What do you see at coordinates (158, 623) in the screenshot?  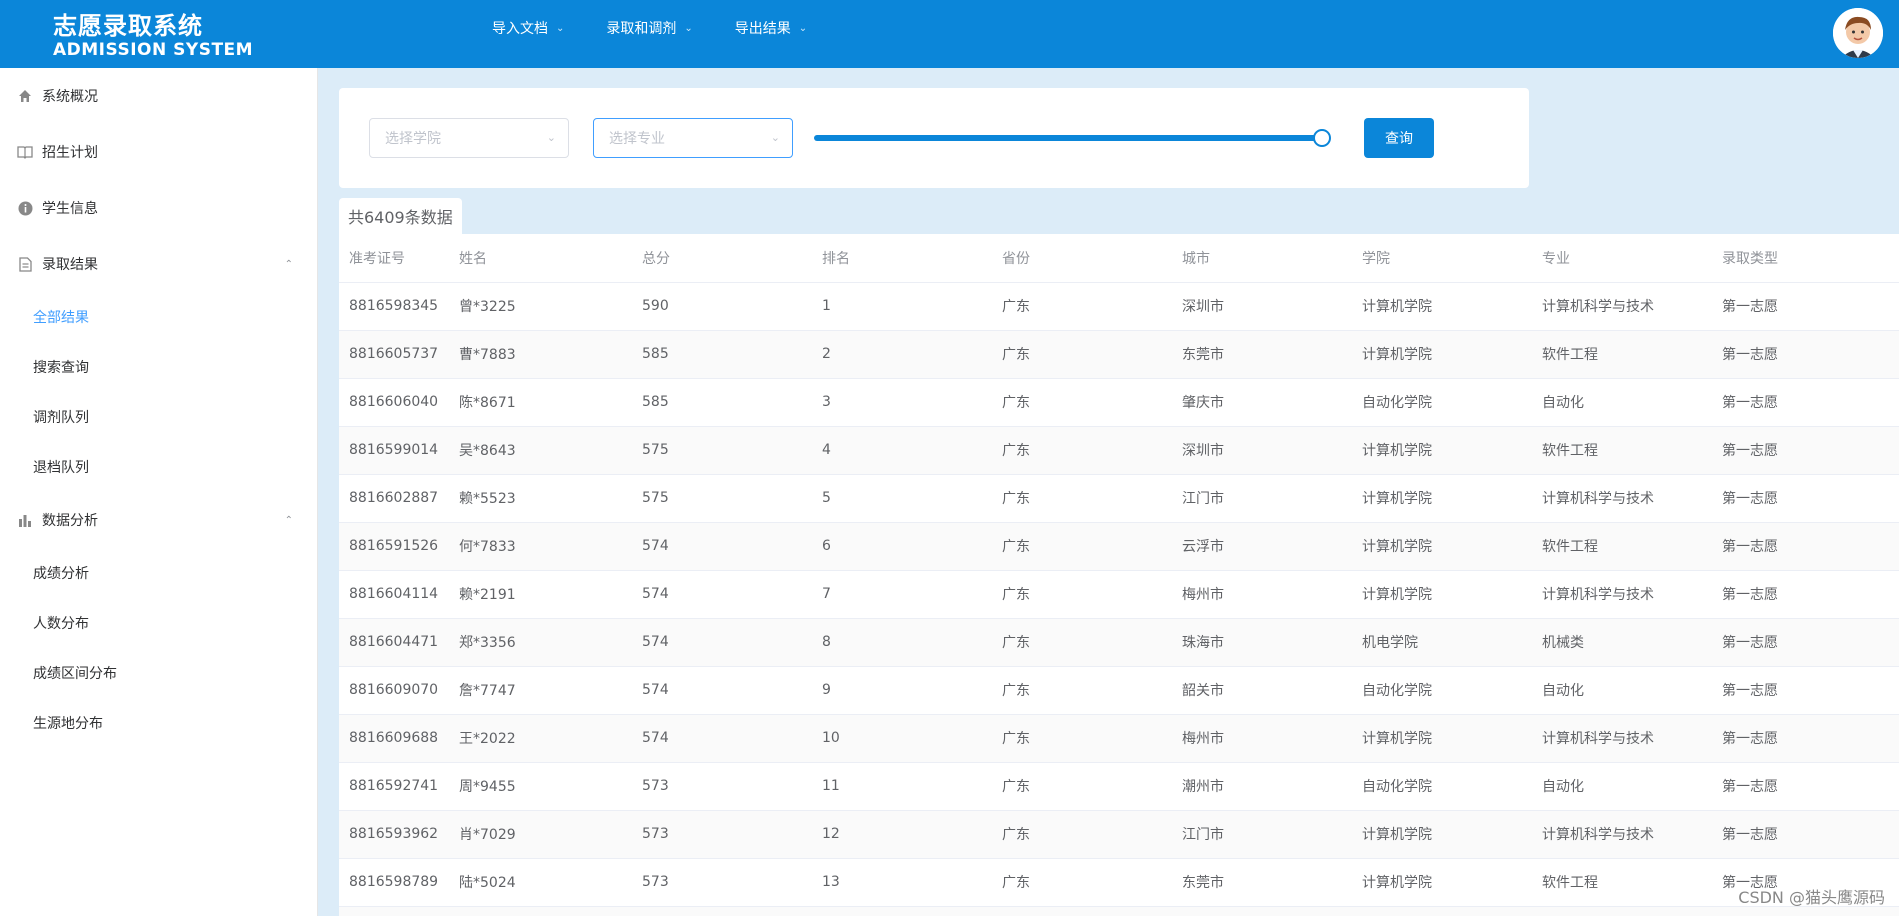 I see `sidebar-subitem-headcount-distribution: 人数分布` at bounding box center [158, 623].